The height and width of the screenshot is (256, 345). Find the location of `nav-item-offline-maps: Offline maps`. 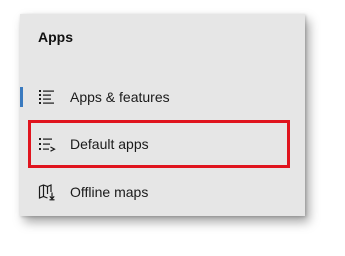

nav-item-offline-maps: Offline maps is located at coordinates (162, 192).